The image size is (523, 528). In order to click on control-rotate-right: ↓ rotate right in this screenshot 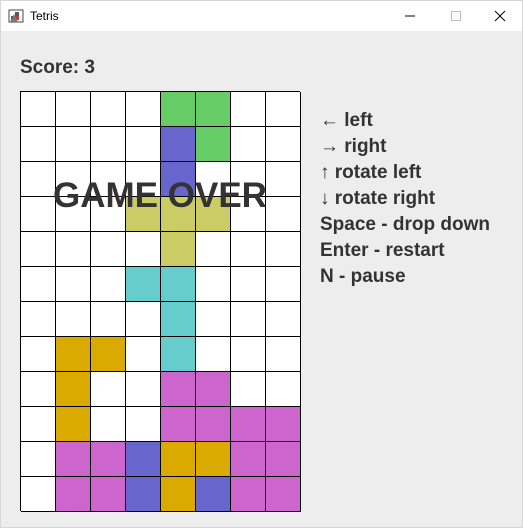, I will do `click(378, 198)`.